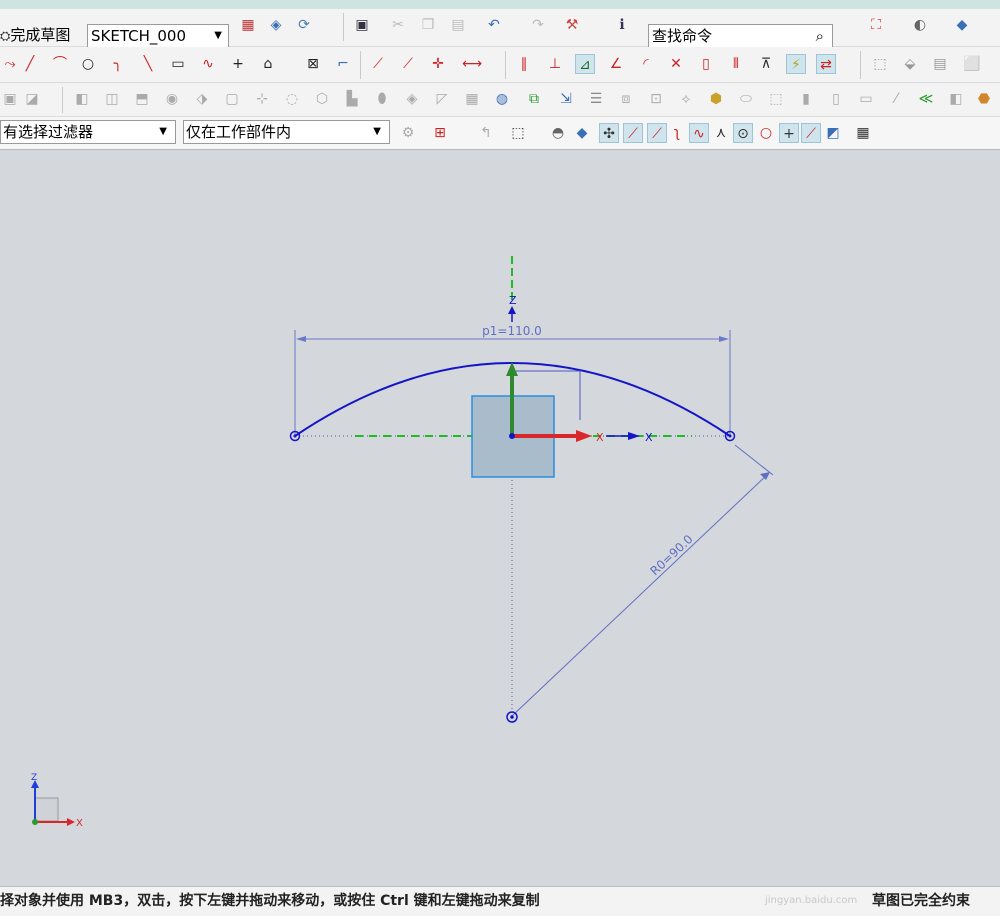 The height and width of the screenshot is (916, 1000). I want to click on derived-lines-icon: ▤, so click(940, 64).